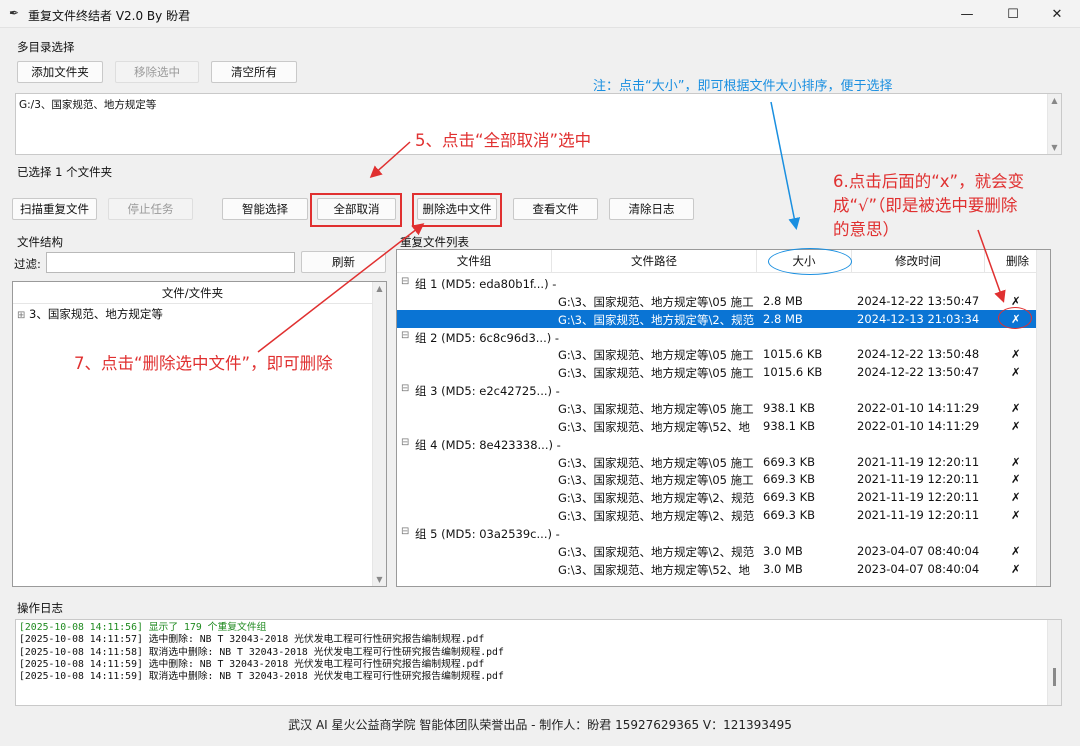  Describe the element at coordinates (651, 209) in the screenshot. I see `clear-log-button: 清除日志` at that location.